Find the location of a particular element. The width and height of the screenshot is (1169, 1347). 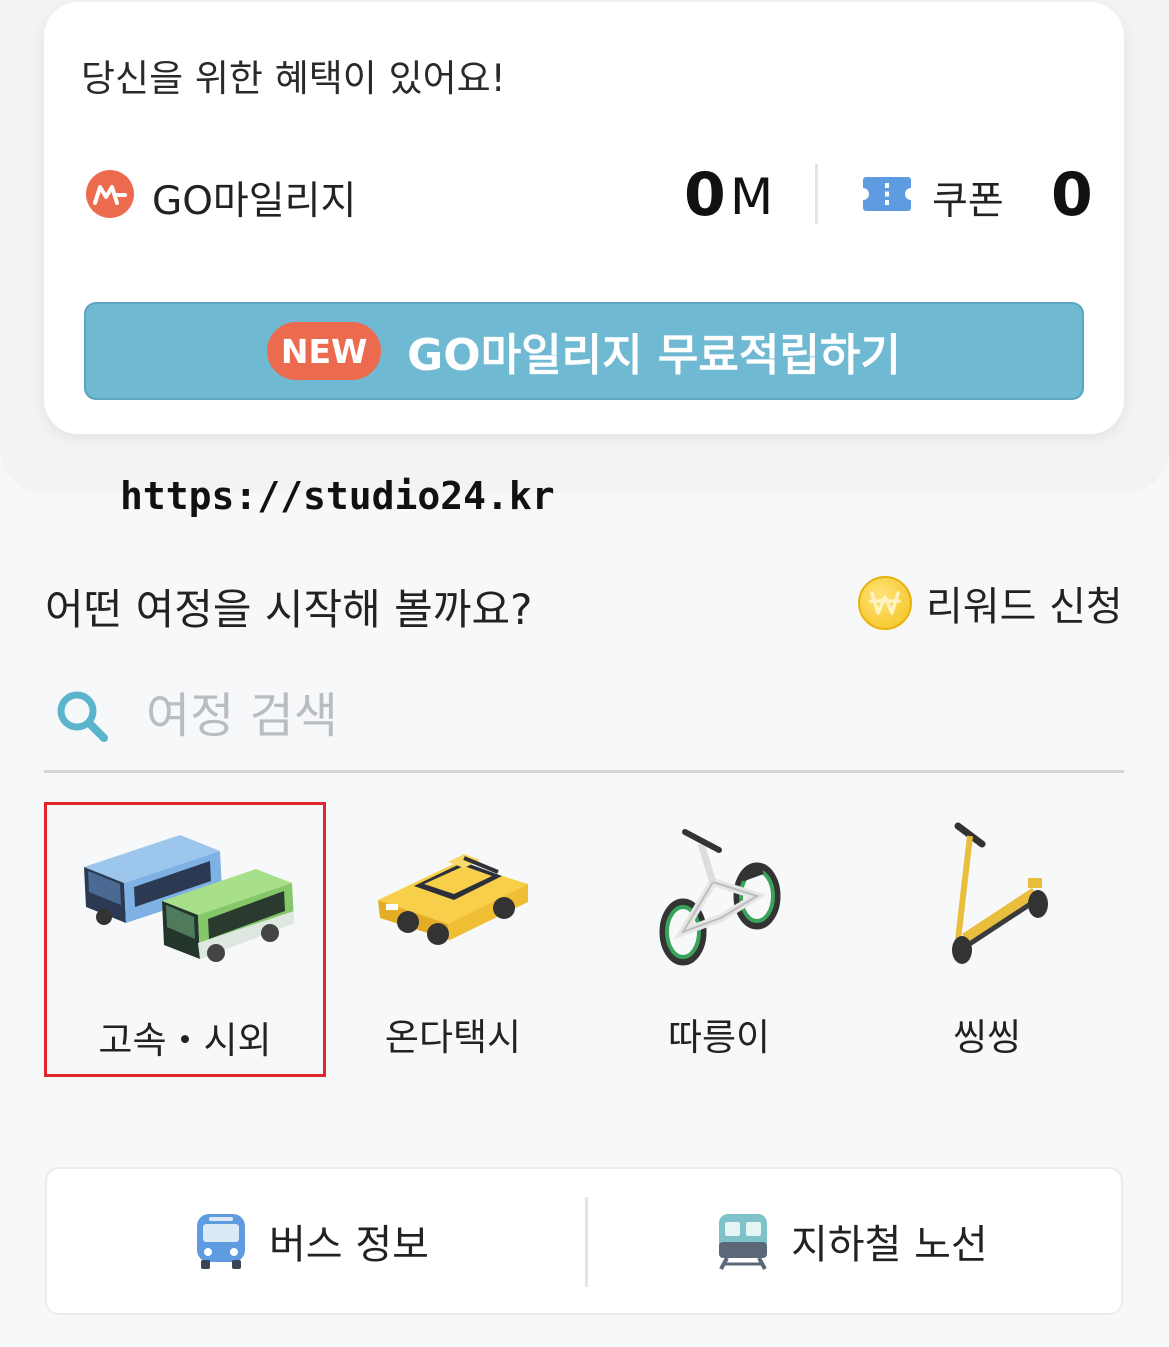

subway-route-label: 지하철 노선 is located at coordinates (889, 1245).